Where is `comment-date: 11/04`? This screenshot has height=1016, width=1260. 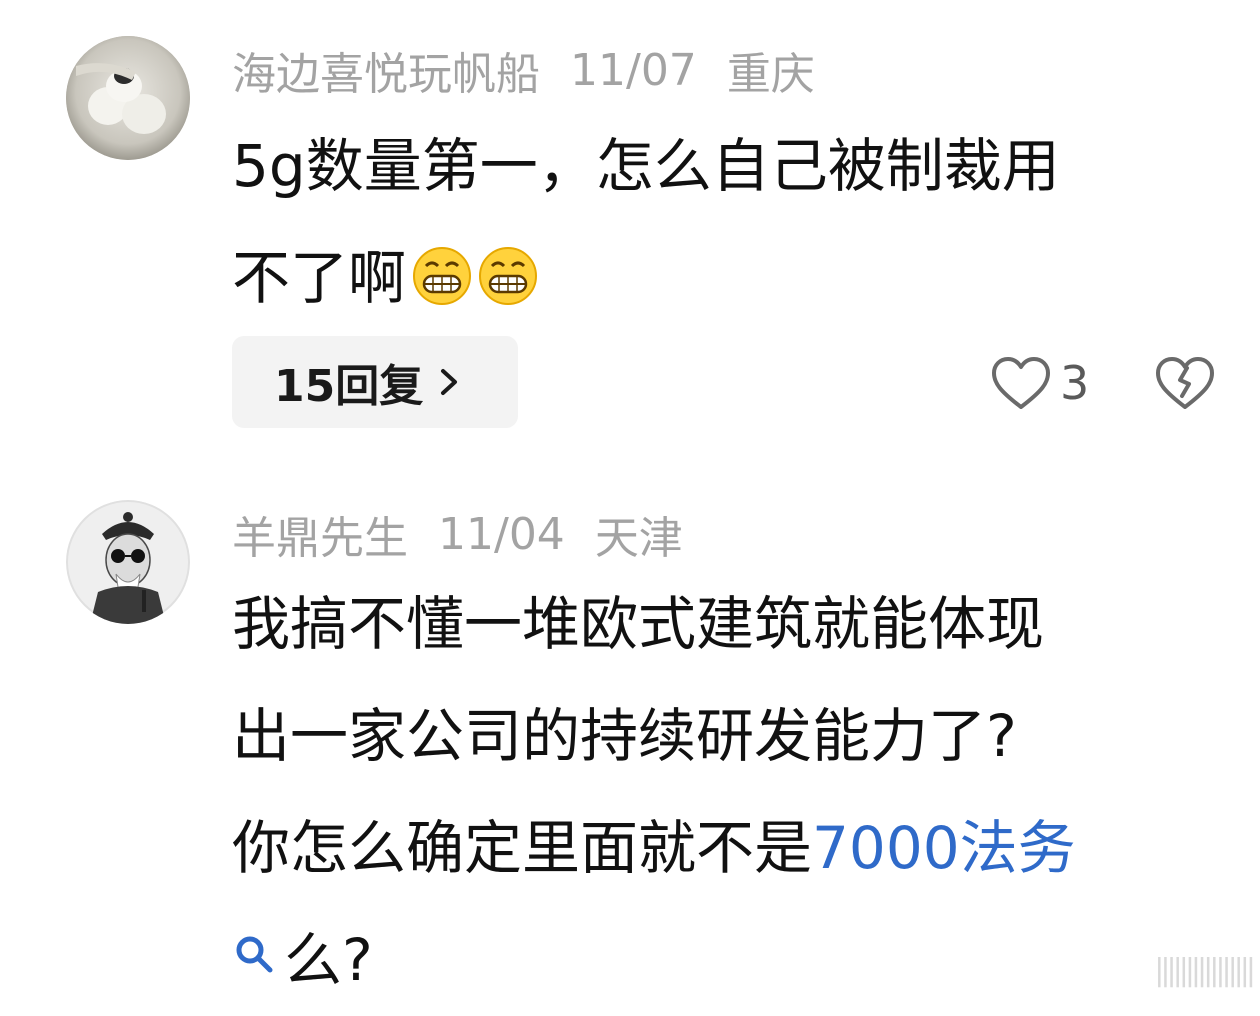 comment-date: 11/04 is located at coordinates (501, 534).